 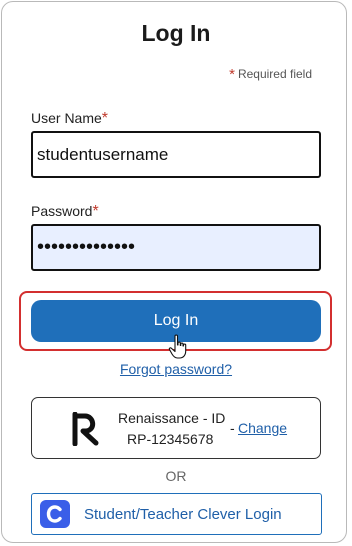 What do you see at coordinates (170, 439) in the screenshot?
I see `renaissance-id-value: RP-12345678` at bounding box center [170, 439].